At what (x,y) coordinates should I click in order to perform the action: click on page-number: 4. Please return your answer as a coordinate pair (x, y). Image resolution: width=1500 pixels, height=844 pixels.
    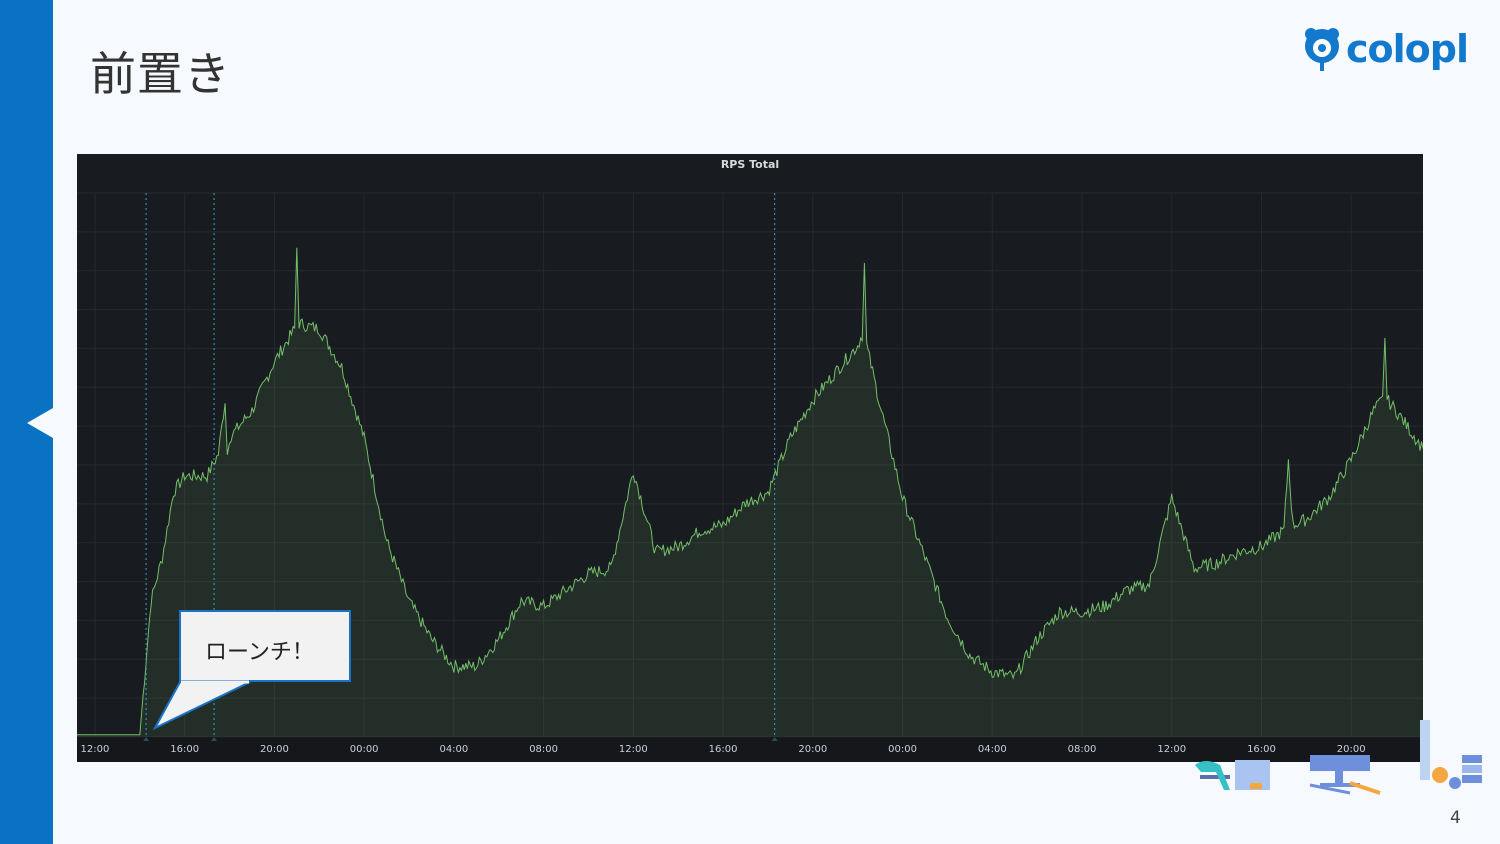
    Looking at the image, I should click on (1455, 818).